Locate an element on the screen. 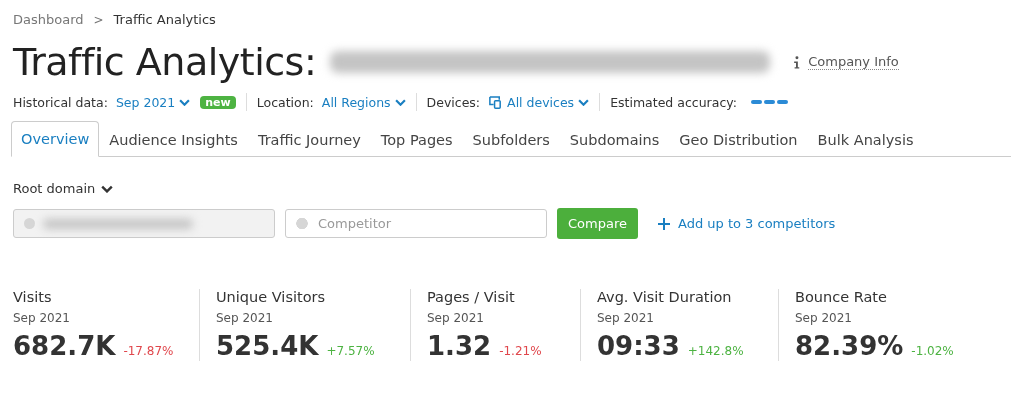 The image size is (1024, 418). company-info-link: Company Info is located at coordinates (853, 62).